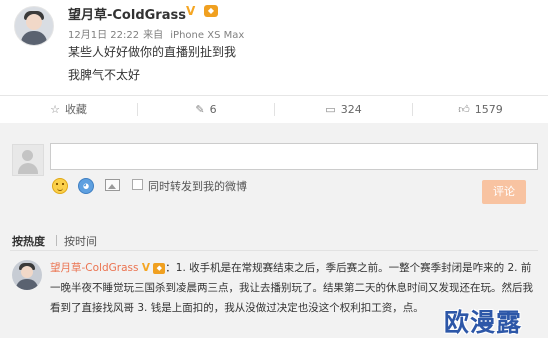  What do you see at coordinates (504, 192) in the screenshot?
I see `comment-submit-button: 评论` at bounding box center [504, 192].